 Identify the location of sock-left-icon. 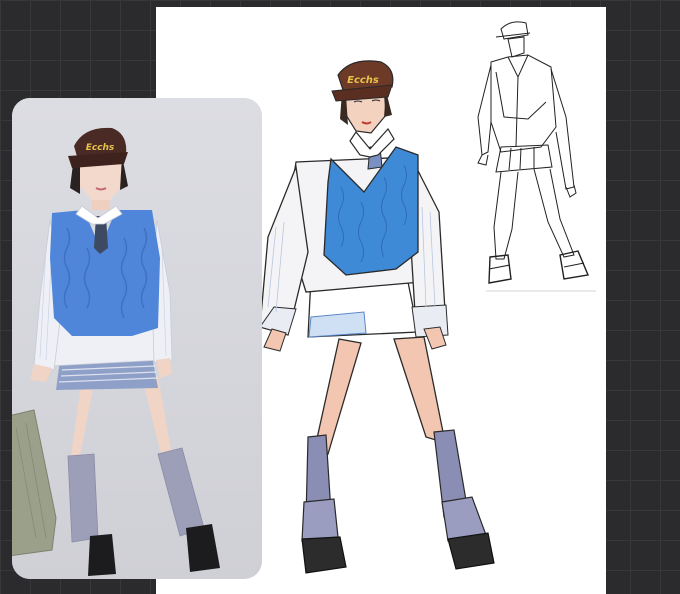
(83, 498).